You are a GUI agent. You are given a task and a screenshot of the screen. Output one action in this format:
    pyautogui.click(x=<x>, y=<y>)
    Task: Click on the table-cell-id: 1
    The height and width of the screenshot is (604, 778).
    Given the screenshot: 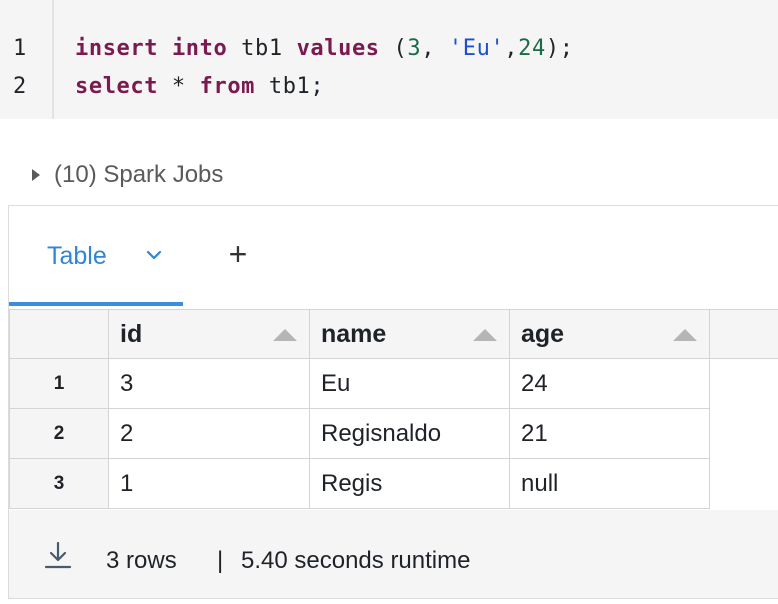 What is the action you would take?
    pyautogui.click(x=209, y=484)
    